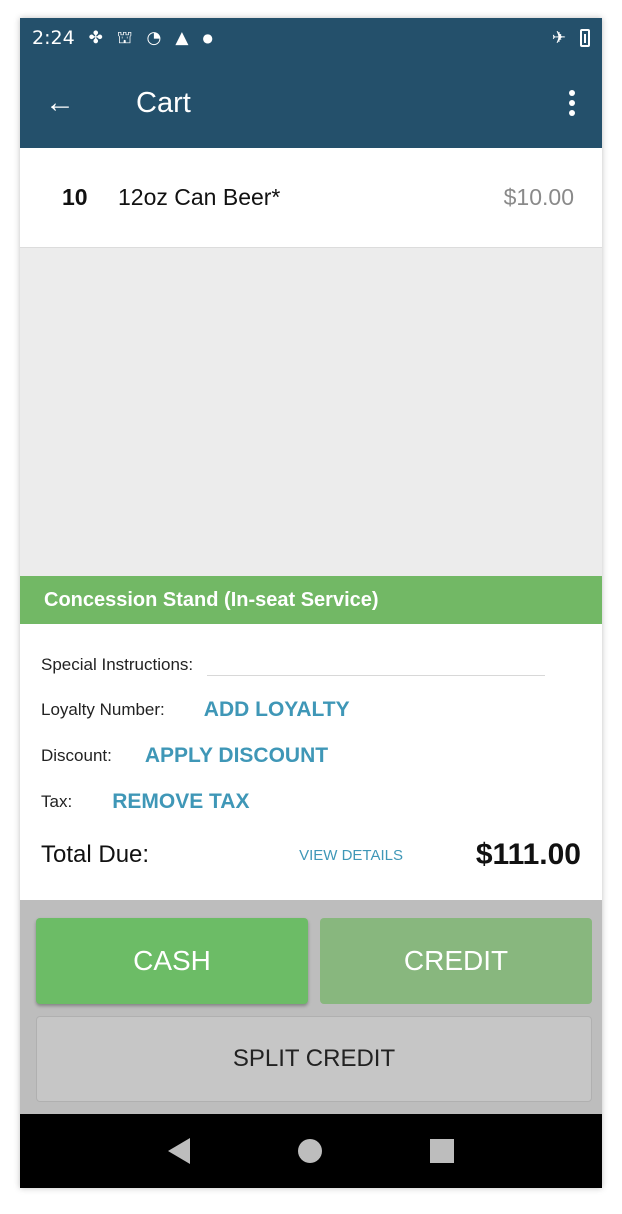 The width and height of the screenshot is (622, 1214). I want to click on cart-item-price: $10.00, so click(538, 197).